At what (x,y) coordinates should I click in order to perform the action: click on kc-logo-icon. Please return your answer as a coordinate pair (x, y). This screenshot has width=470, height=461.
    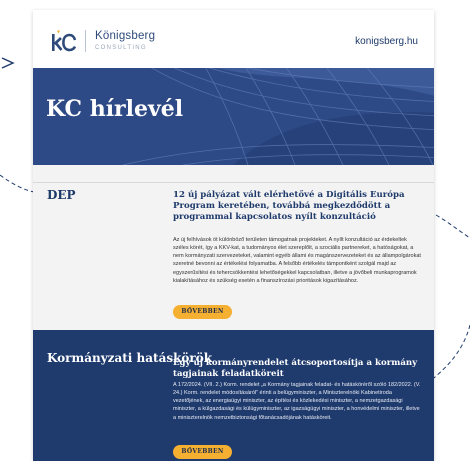
    Looking at the image, I should click on (64, 41).